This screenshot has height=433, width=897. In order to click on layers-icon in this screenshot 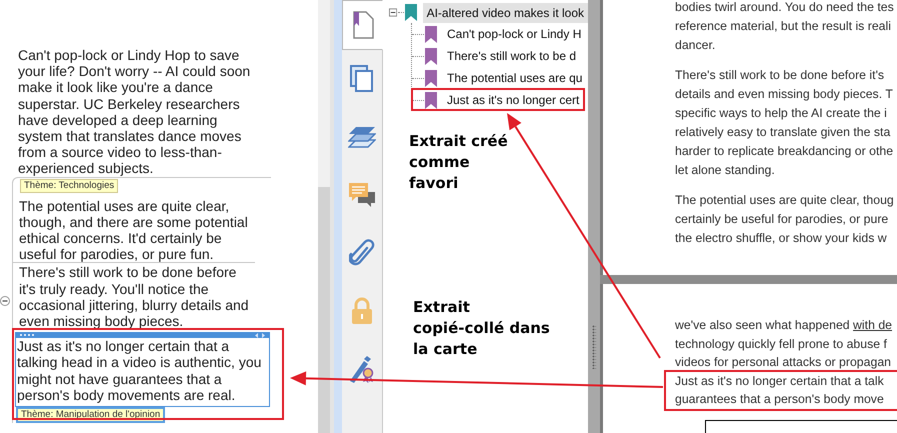, I will do `click(362, 137)`.